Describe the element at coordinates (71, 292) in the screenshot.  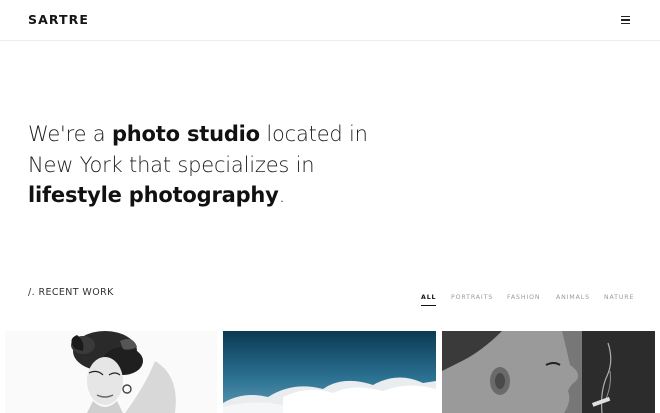
I see `recent-work-label: /. RECENT WORK` at that location.